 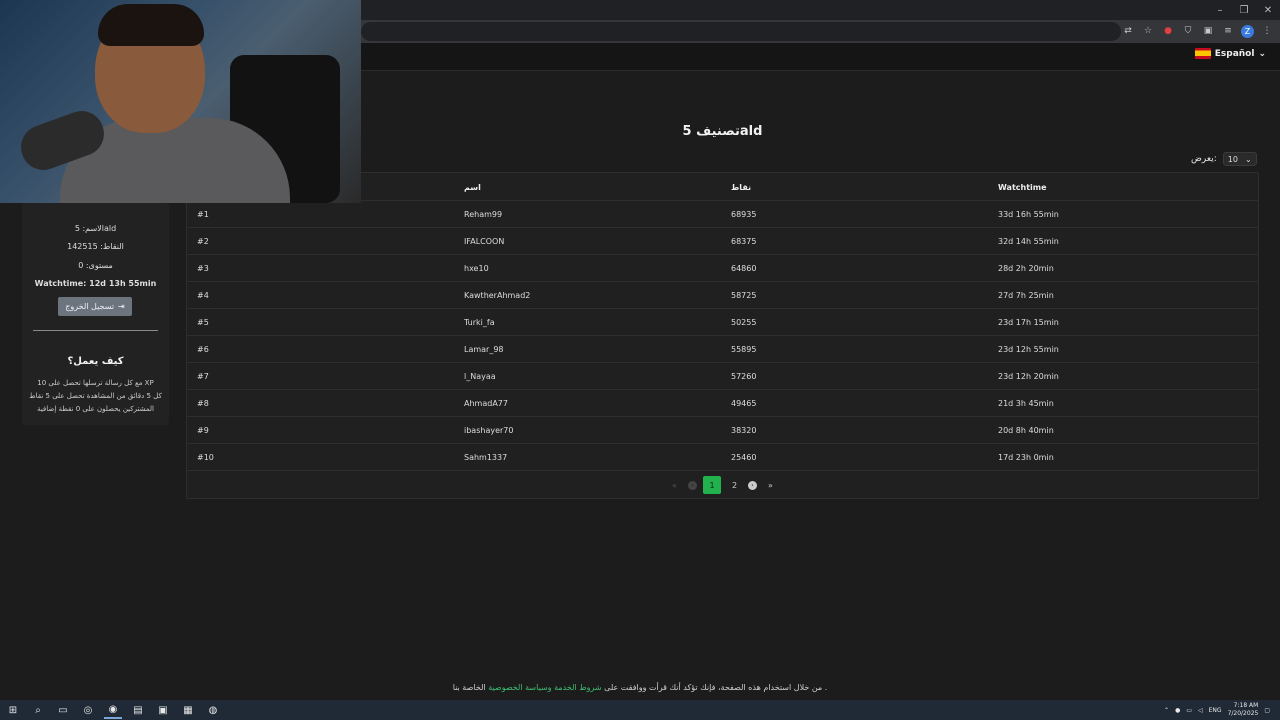 I want to click on clock: 7:18 AM 7/20/2025, so click(x=1243, y=710).